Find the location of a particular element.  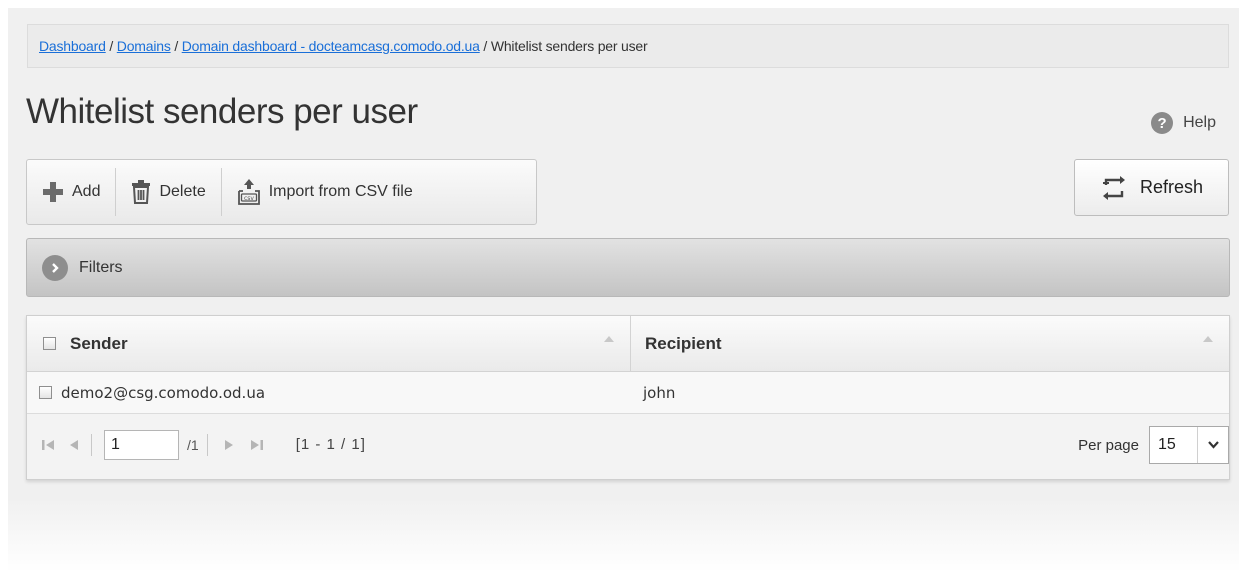

pagination-bar: /1 [1 - 1 / 1] Per page 15 is located at coordinates (628, 444).